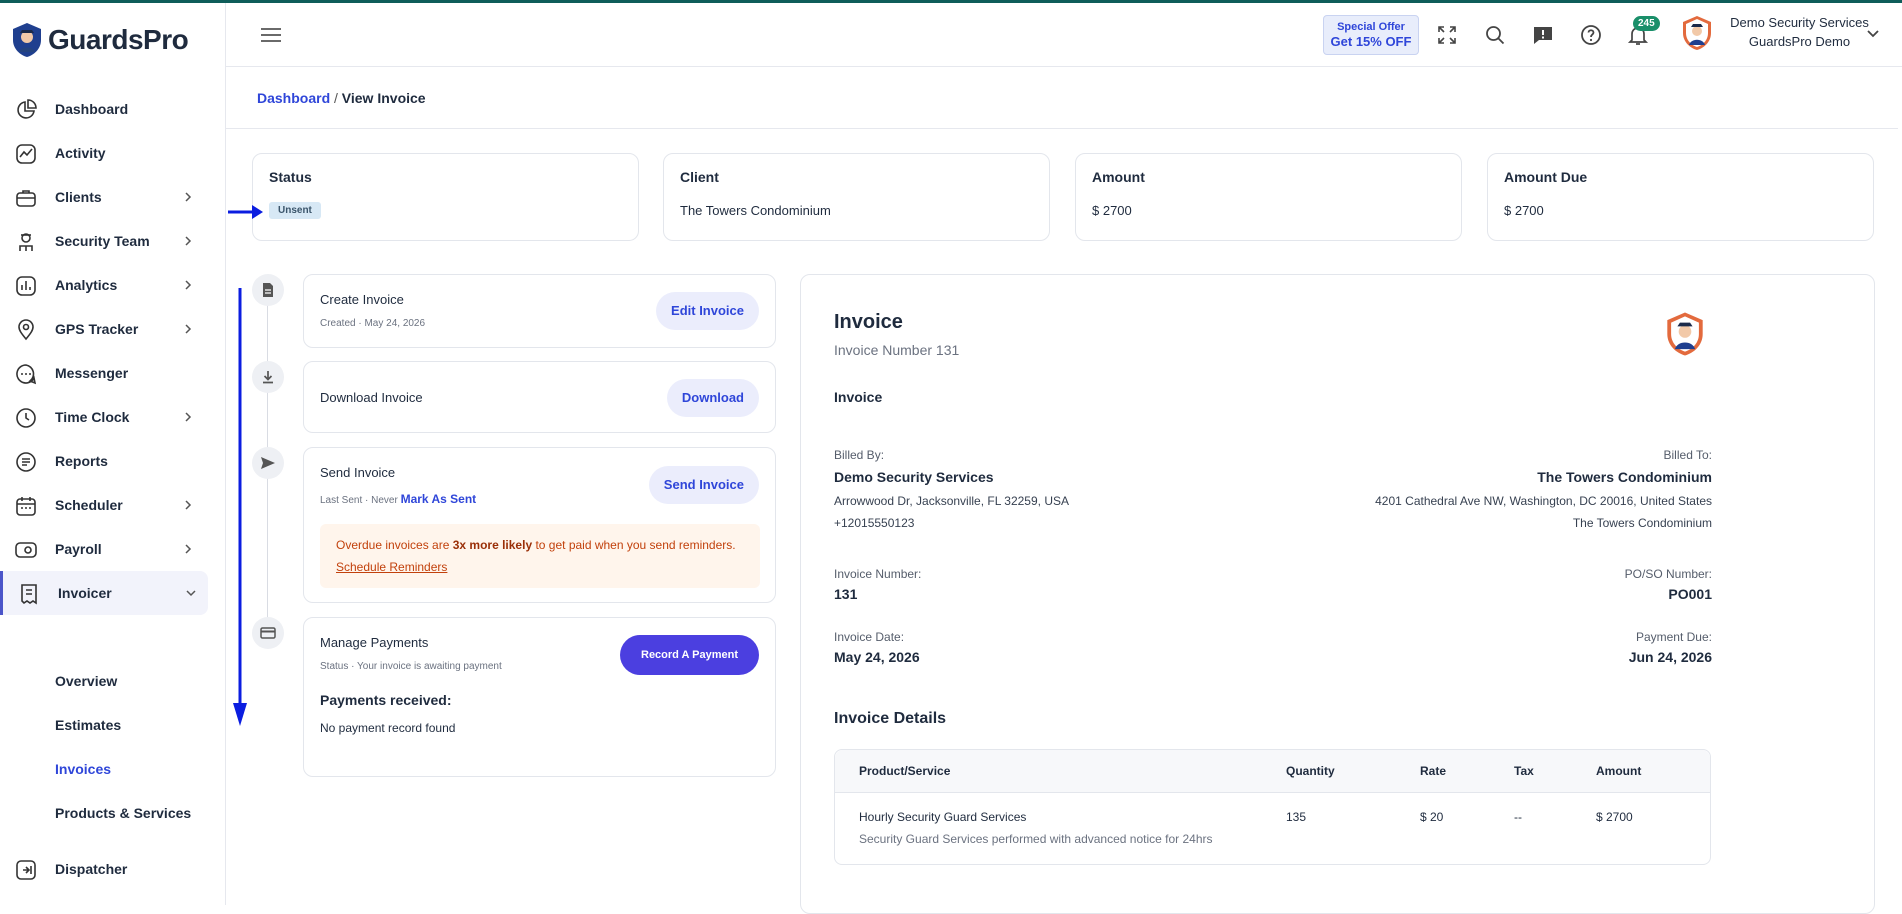 The width and height of the screenshot is (1902, 914). Describe the element at coordinates (1524, 771) in the screenshot. I see `column-header: Tax` at that location.